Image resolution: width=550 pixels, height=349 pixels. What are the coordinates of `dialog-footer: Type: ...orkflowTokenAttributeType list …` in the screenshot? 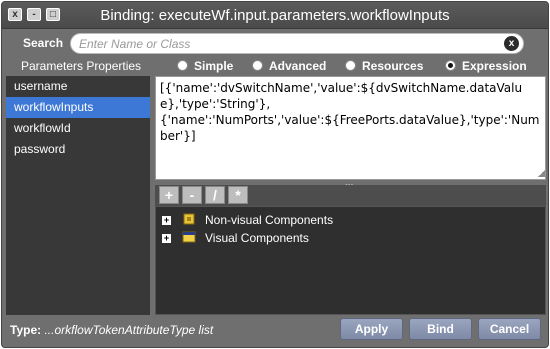 It's located at (275, 331).